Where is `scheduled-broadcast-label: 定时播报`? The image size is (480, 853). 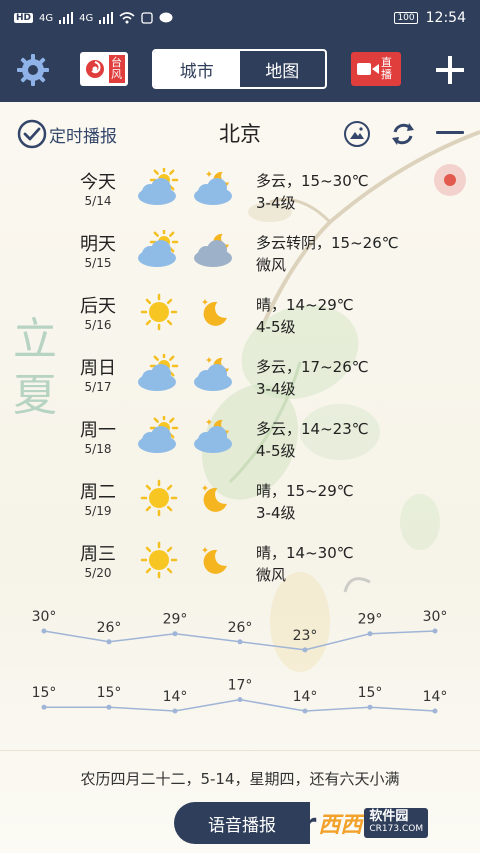 scheduled-broadcast-label: 定时播报 is located at coordinates (83, 134).